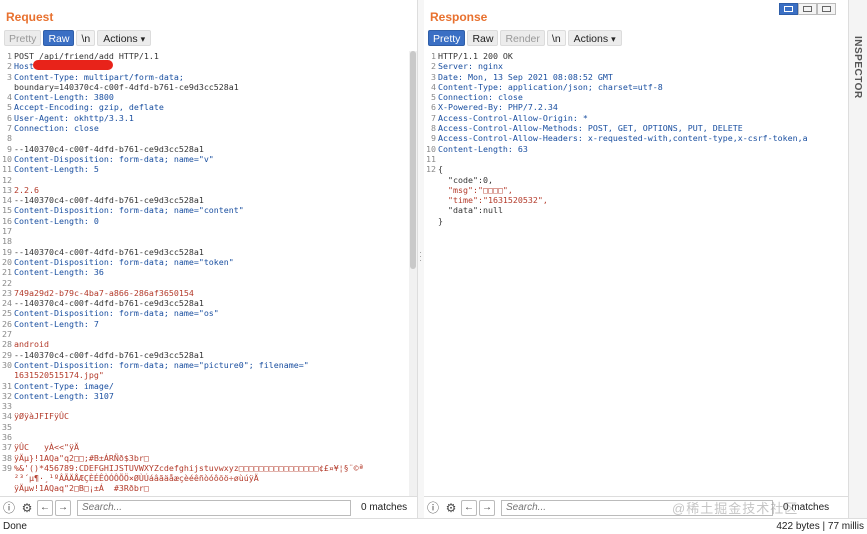 The height and width of the screenshot is (534, 867). I want to click on code-line: 7 Access-Control-Allow-Origin: *, so click(636, 118).